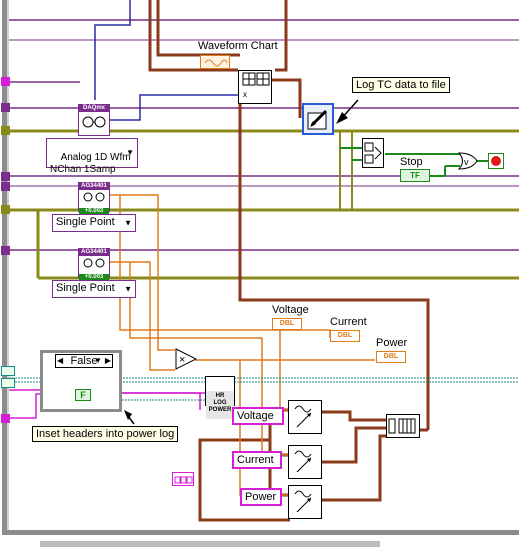 This screenshot has width=519, height=549. Describe the element at coordinates (411, 162) in the screenshot. I see `stop-label: Stop` at that location.